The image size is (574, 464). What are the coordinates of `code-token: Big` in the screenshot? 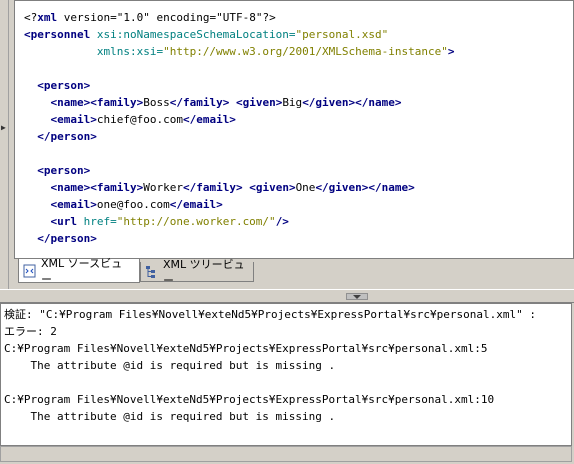 It's located at (292, 102).